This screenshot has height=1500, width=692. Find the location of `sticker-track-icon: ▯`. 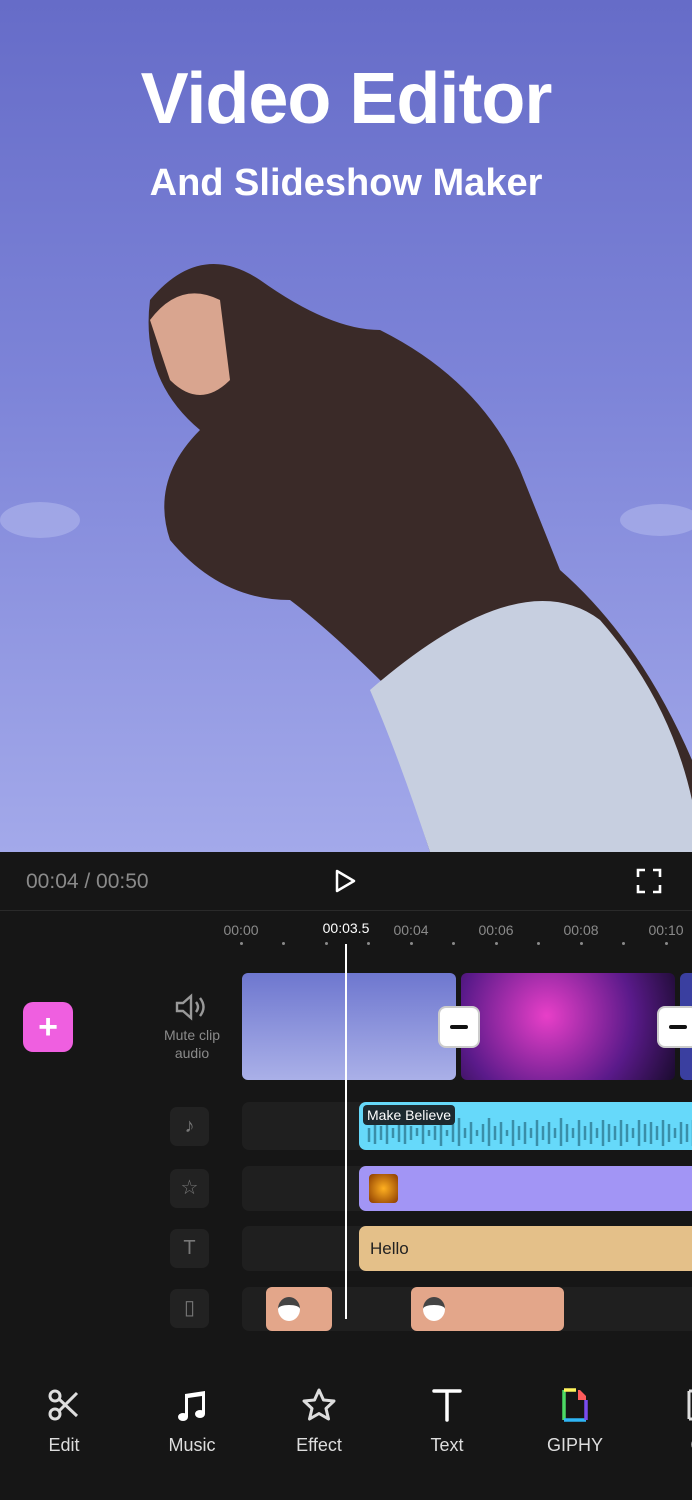

sticker-track-icon: ▯ is located at coordinates (189, 1308).